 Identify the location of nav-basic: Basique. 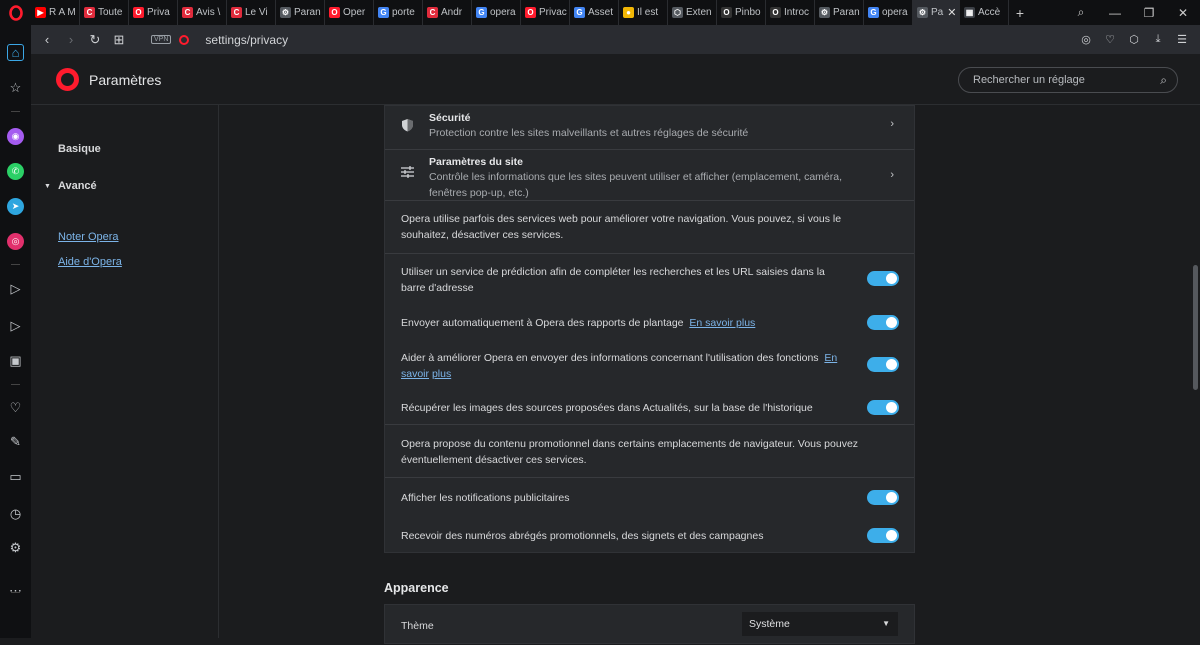
(79, 149).